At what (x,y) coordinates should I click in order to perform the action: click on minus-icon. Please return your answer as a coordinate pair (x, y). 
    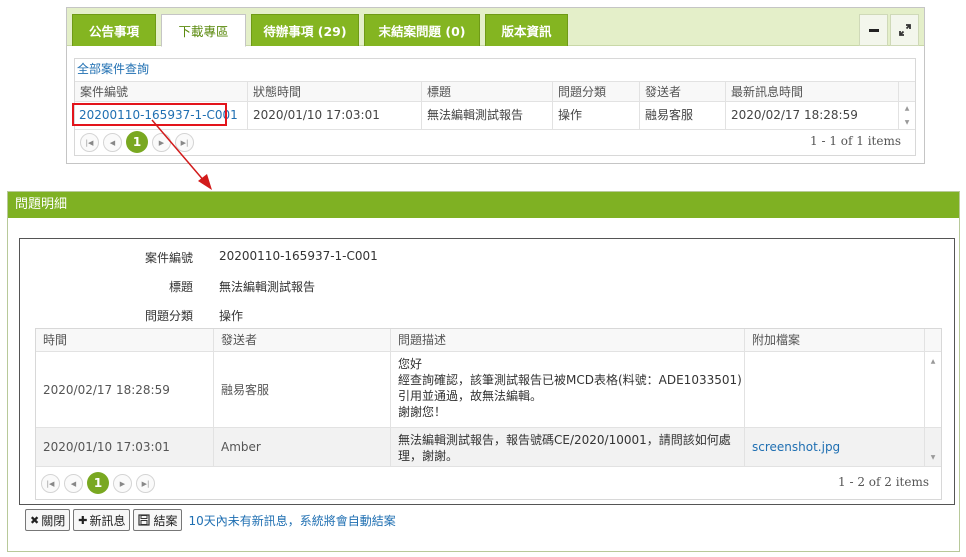
    Looking at the image, I should click on (873, 30).